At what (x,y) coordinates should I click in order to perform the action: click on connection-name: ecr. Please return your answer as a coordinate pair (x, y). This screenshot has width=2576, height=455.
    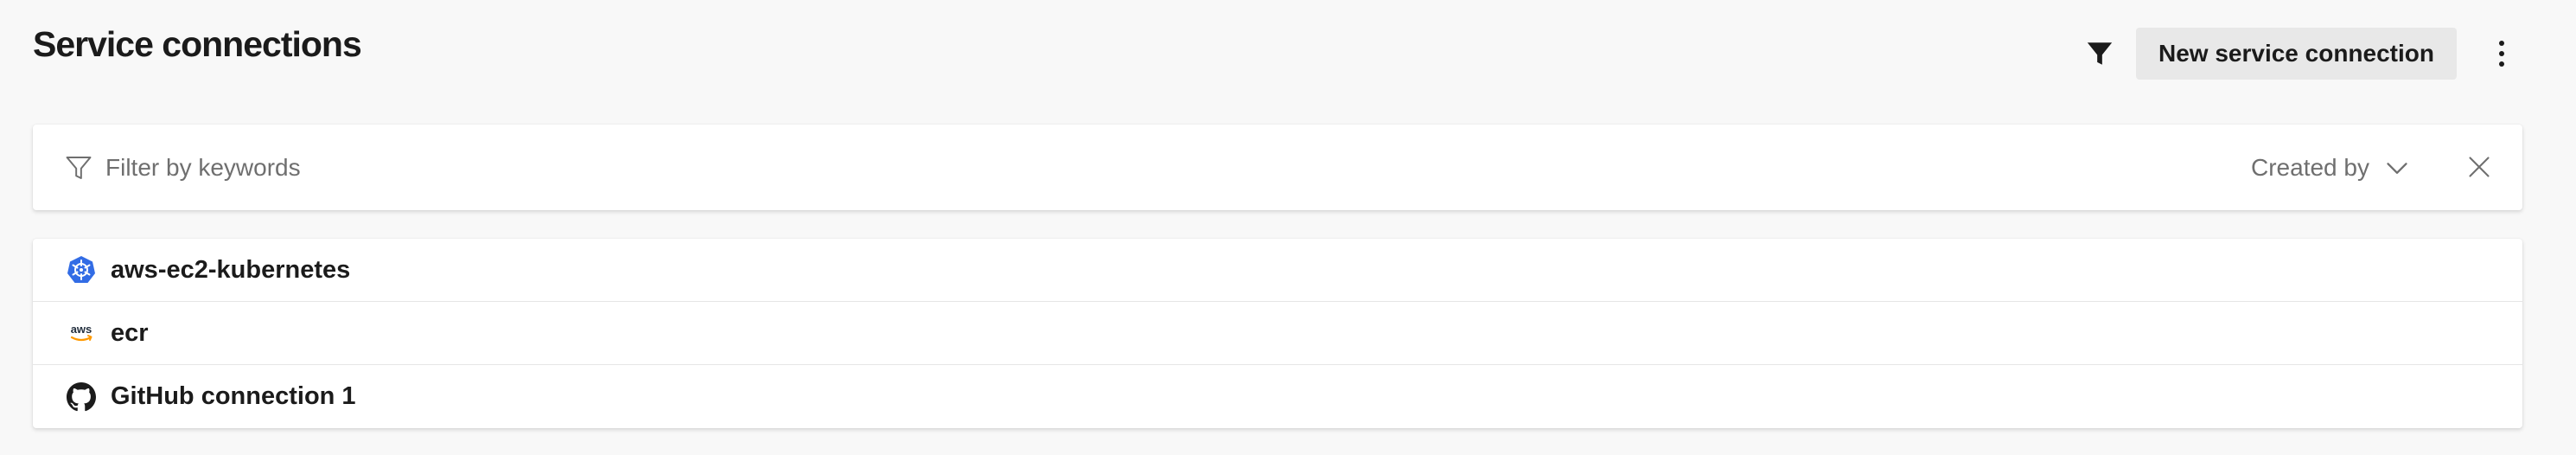
    Looking at the image, I should click on (130, 332).